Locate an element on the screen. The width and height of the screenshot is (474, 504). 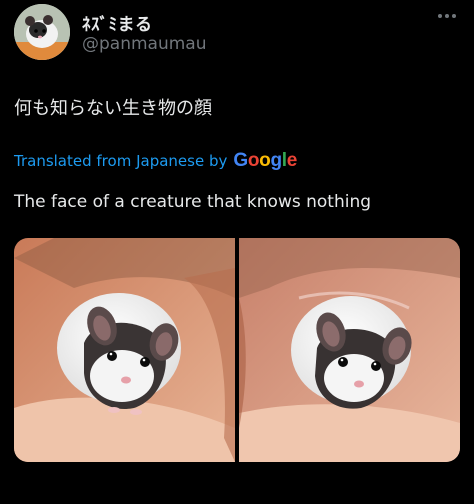
google-letter: e is located at coordinates (292, 160).